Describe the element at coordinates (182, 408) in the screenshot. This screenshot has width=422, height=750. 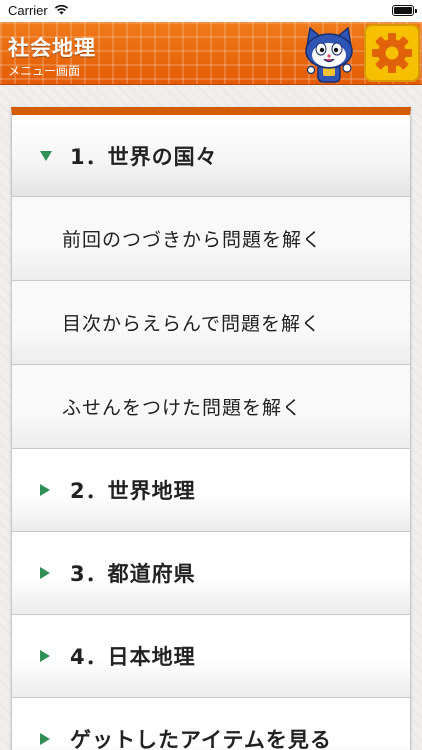
I see `sub-item-label: ふせんをつけた問題を解く` at that location.